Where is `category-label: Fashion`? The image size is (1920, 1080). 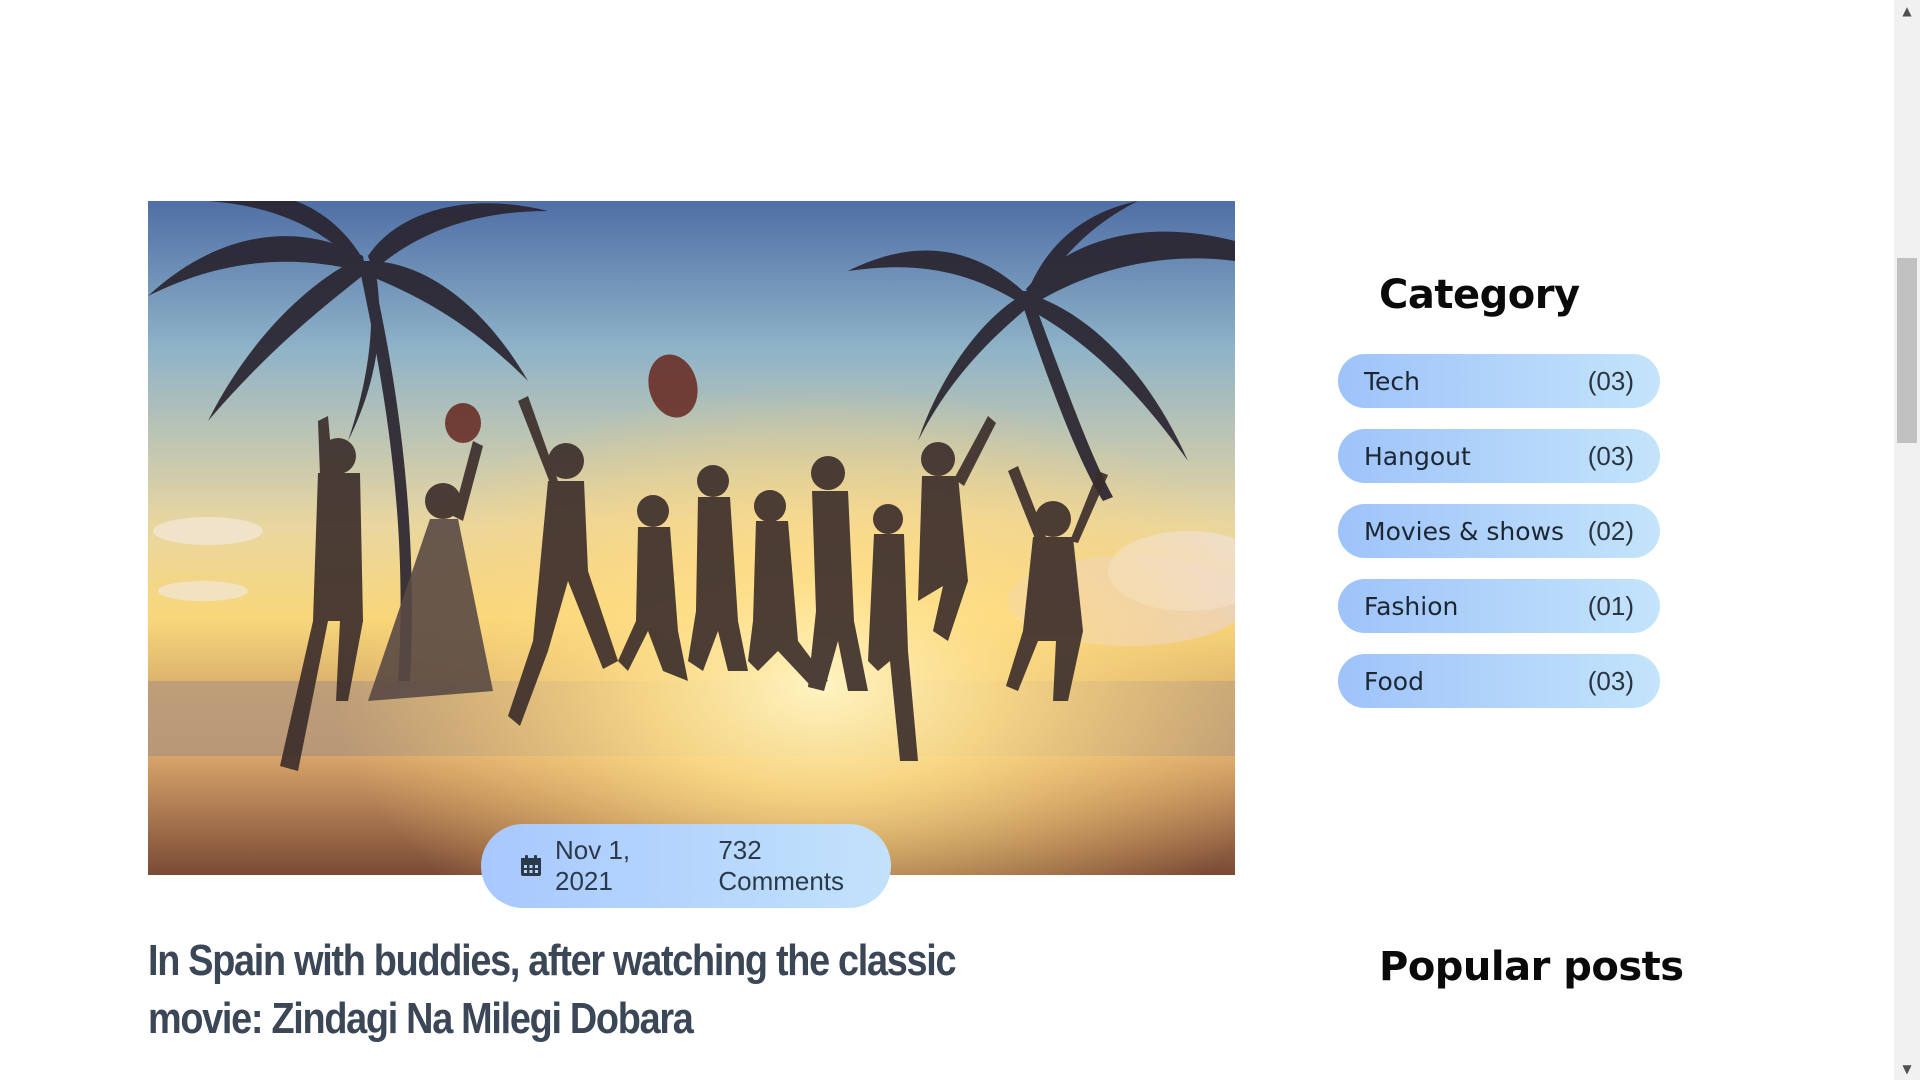 category-label: Fashion is located at coordinates (1411, 606).